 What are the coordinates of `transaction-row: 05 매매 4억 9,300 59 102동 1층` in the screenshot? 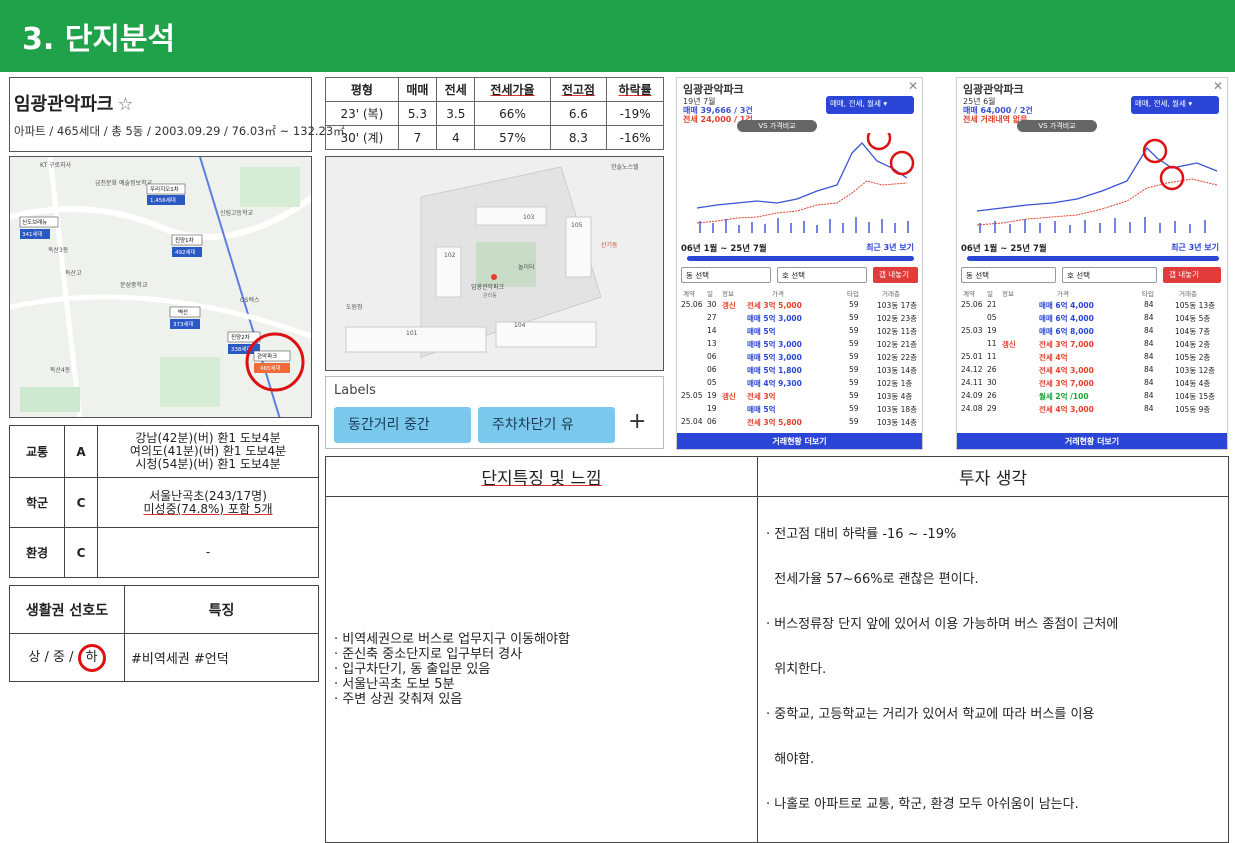 It's located at (799, 384).